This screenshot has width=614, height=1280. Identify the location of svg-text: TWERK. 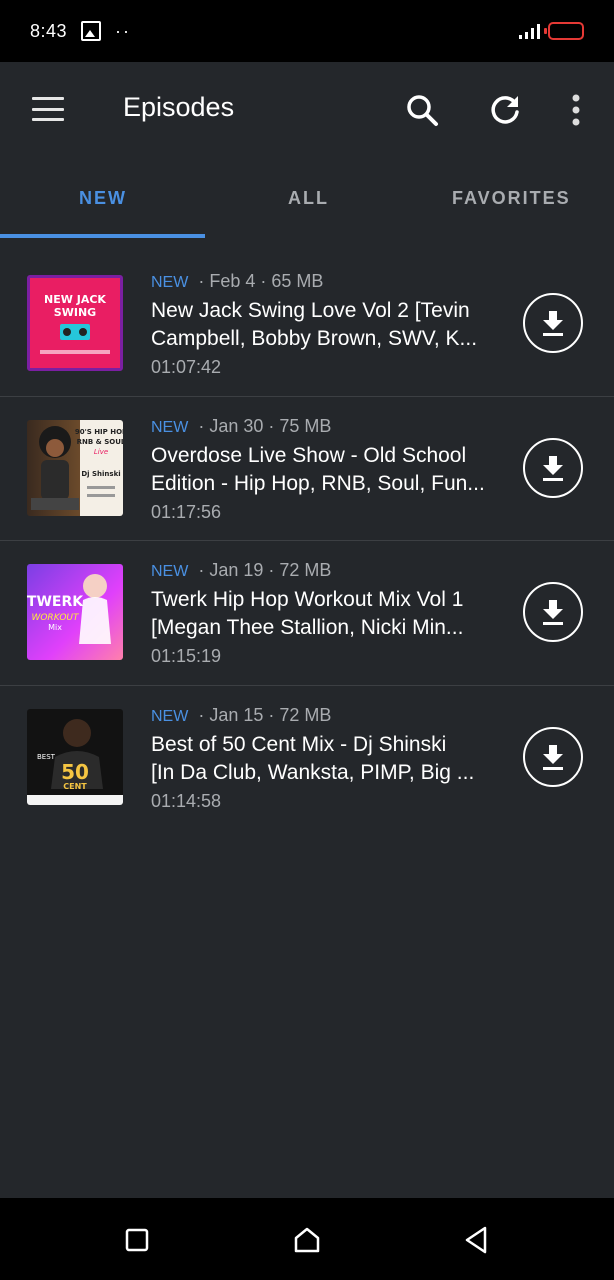
(55, 602).